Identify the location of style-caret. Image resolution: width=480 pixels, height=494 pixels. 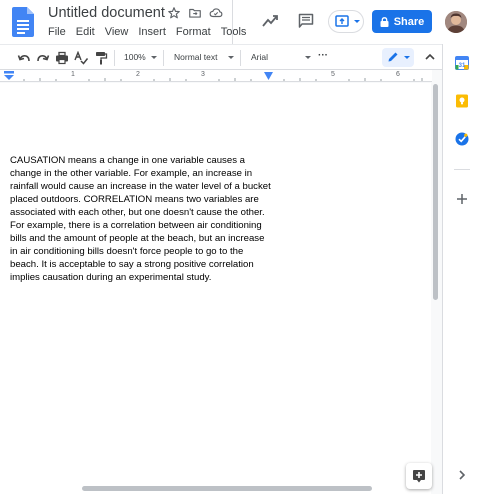
(231, 57).